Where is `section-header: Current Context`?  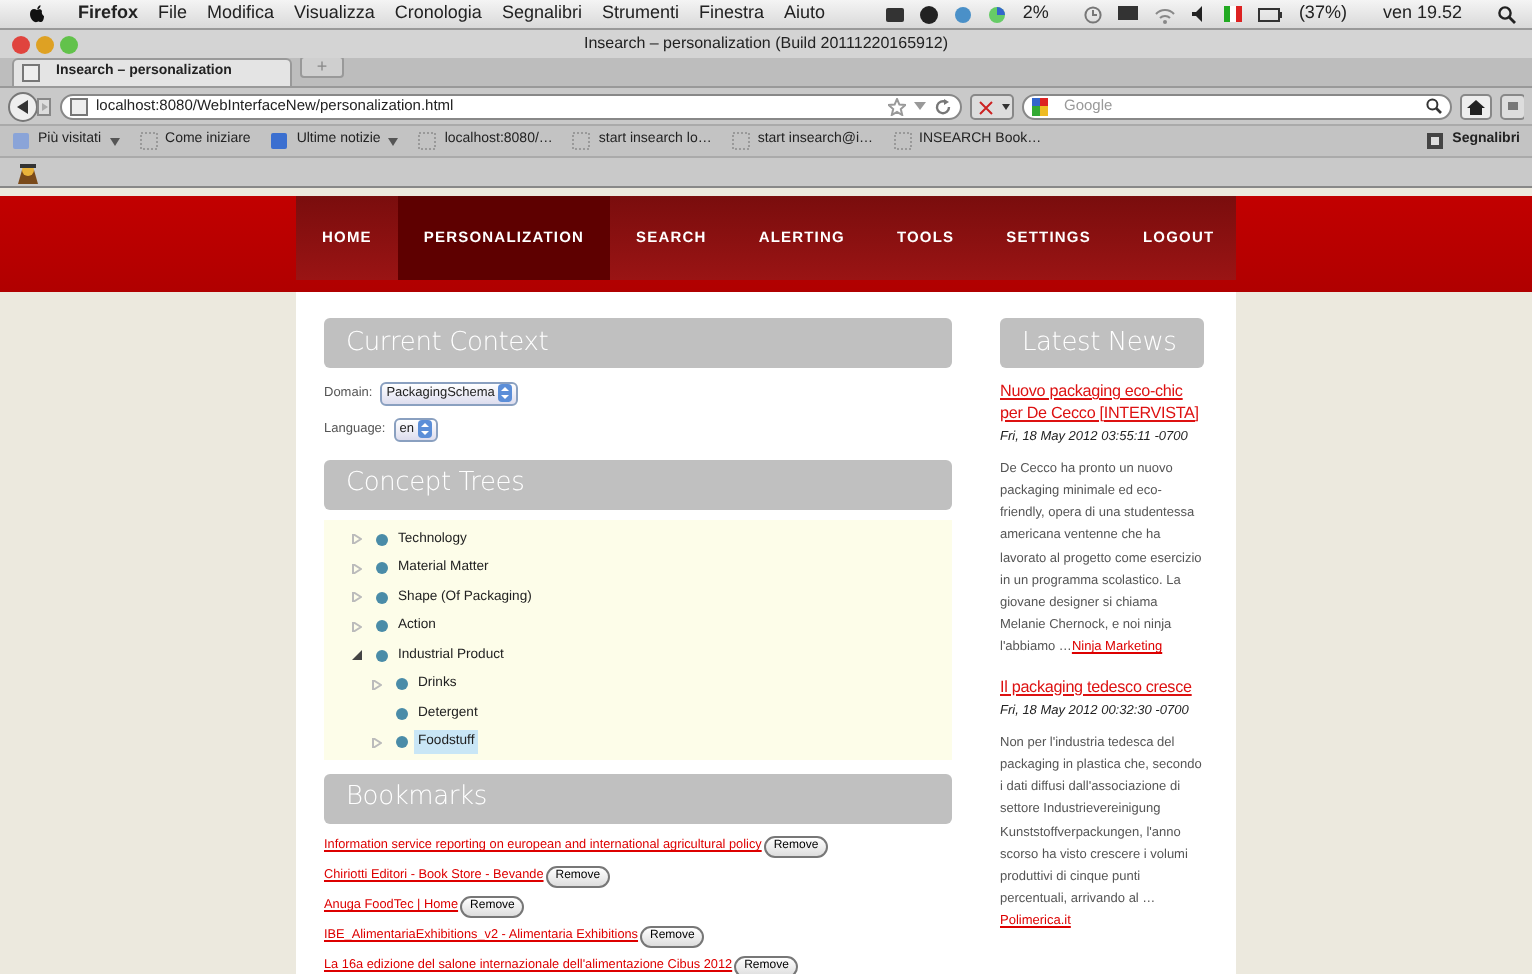 section-header: Current Context is located at coordinates (638, 343).